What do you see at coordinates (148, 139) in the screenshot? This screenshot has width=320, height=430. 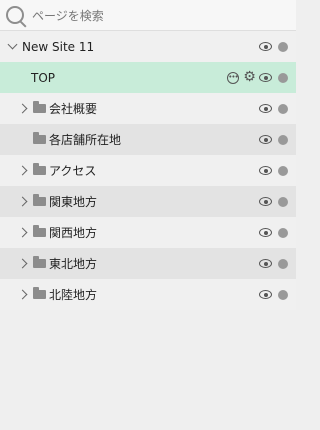 I see `tree-row: 各店舗所在地` at bounding box center [148, 139].